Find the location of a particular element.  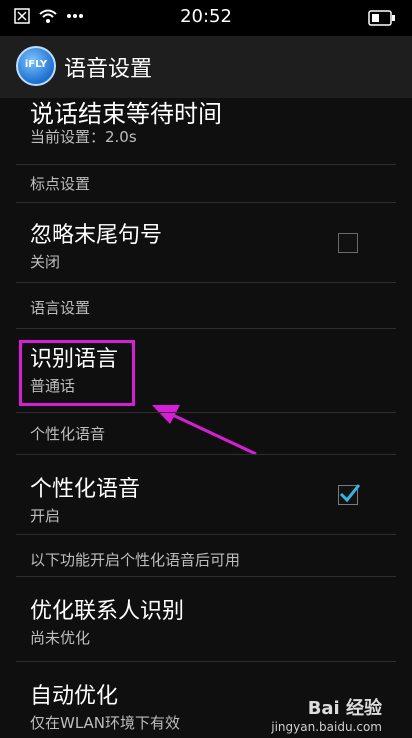

section-label: 语言设置 is located at coordinates (60, 308).